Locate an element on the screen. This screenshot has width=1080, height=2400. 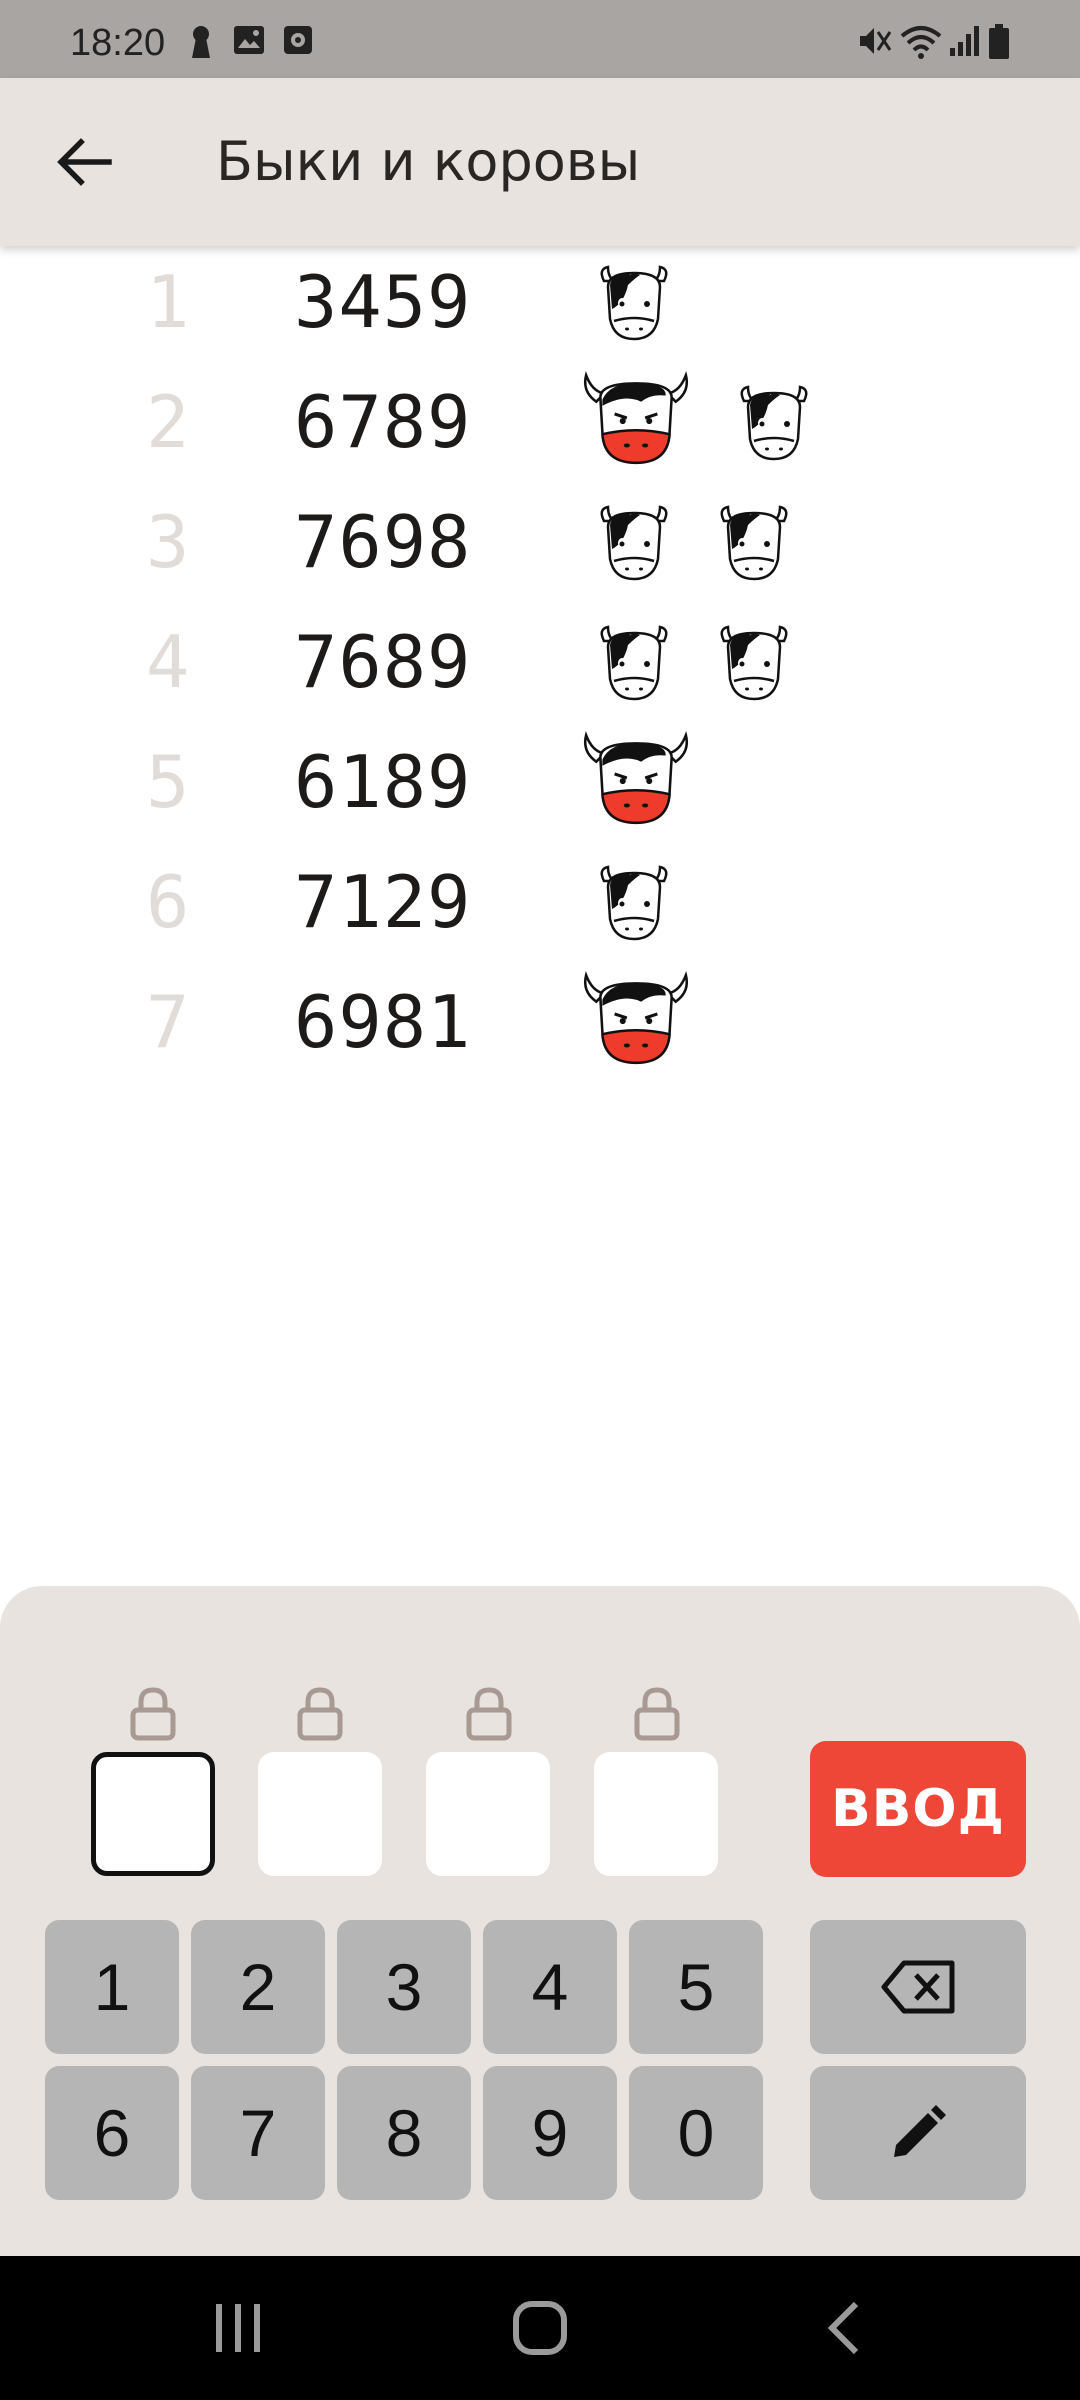
arrow-left-icon is located at coordinates (84, 162).